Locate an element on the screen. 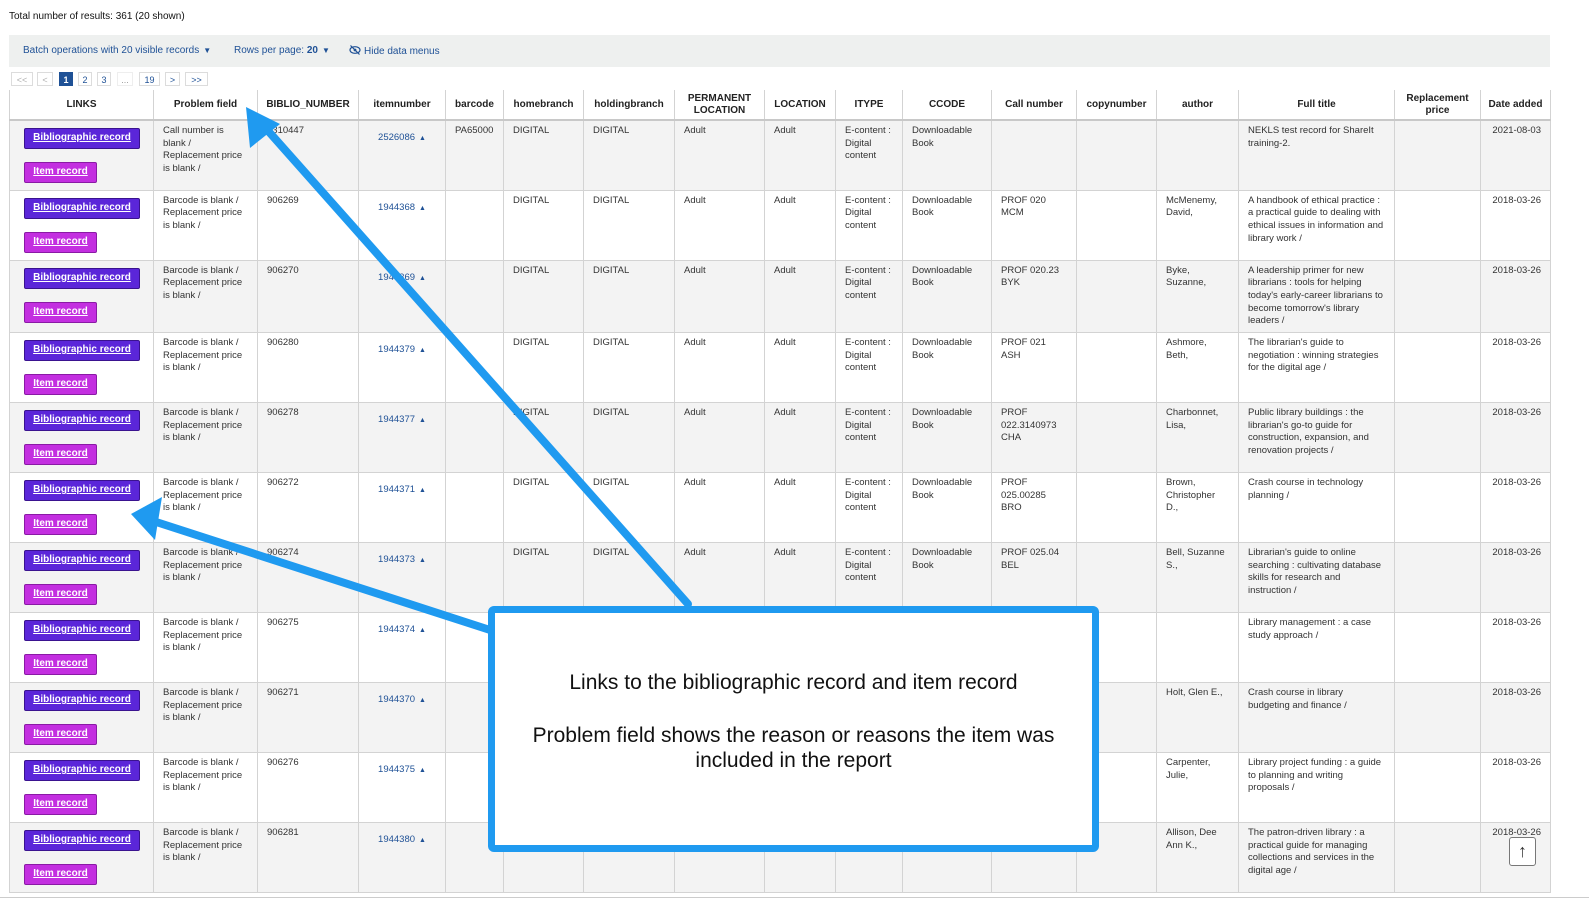 The width and height of the screenshot is (1589, 911). column-header: holdingbranch is located at coordinates (629, 105).